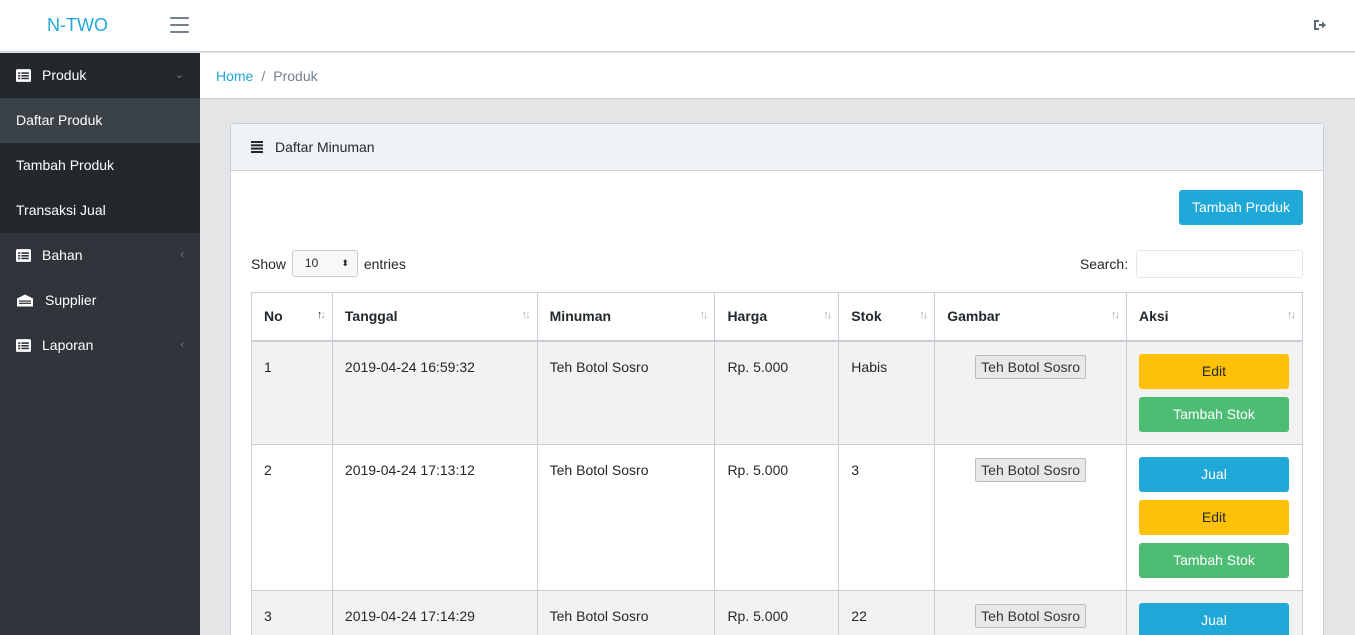  Describe the element at coordinates (434, 392) in the screenshot. I see `cell-tanggal: 2019-04-24 16:59:32` at that location.